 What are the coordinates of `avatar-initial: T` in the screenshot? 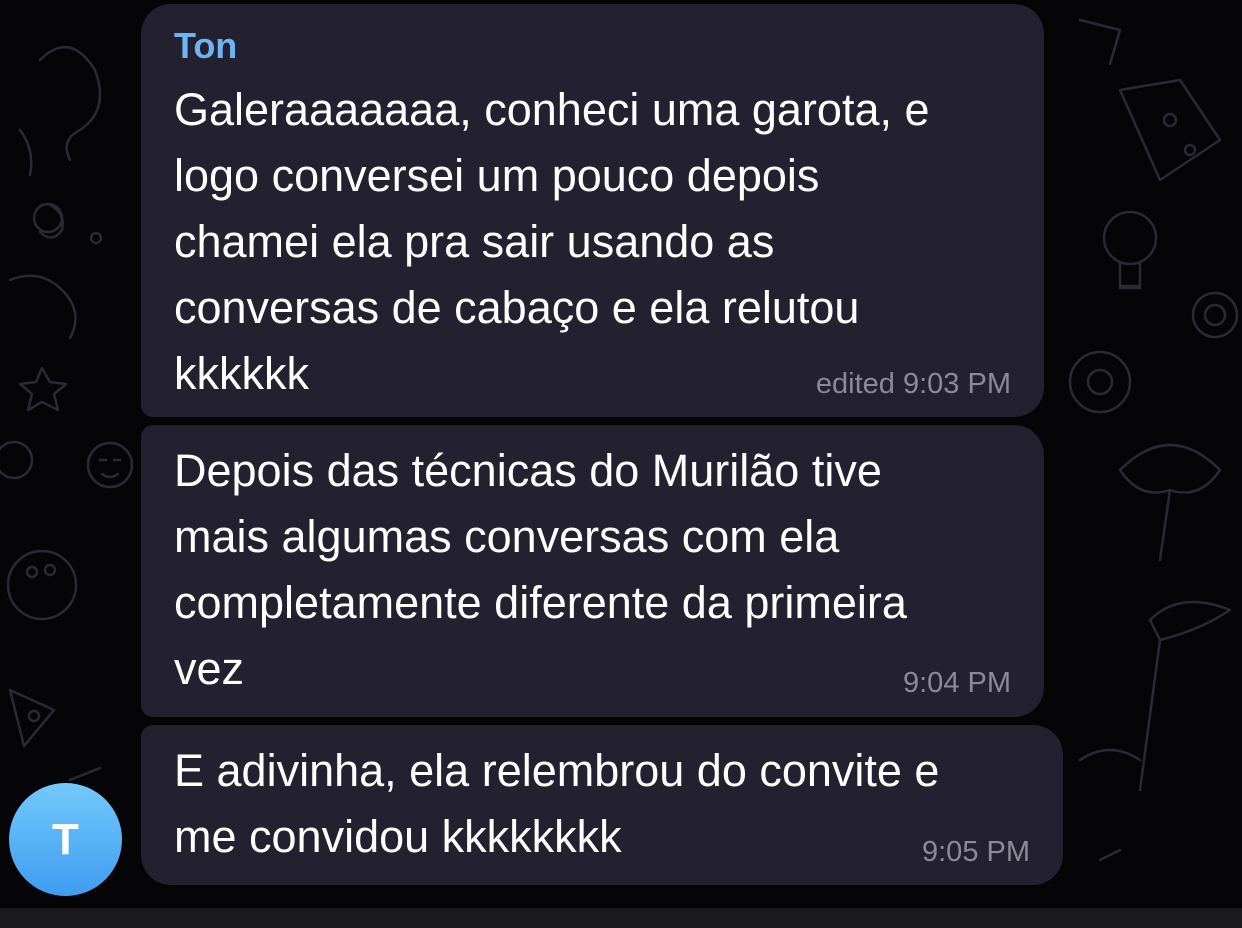 It's located at (65, 839).